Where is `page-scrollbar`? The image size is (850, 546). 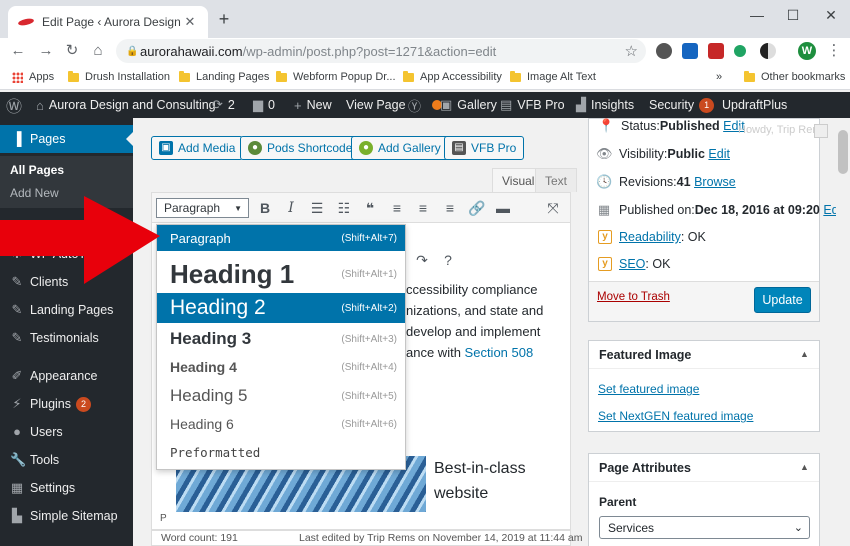 page-scrollbar is located at coordinates (843, 332).